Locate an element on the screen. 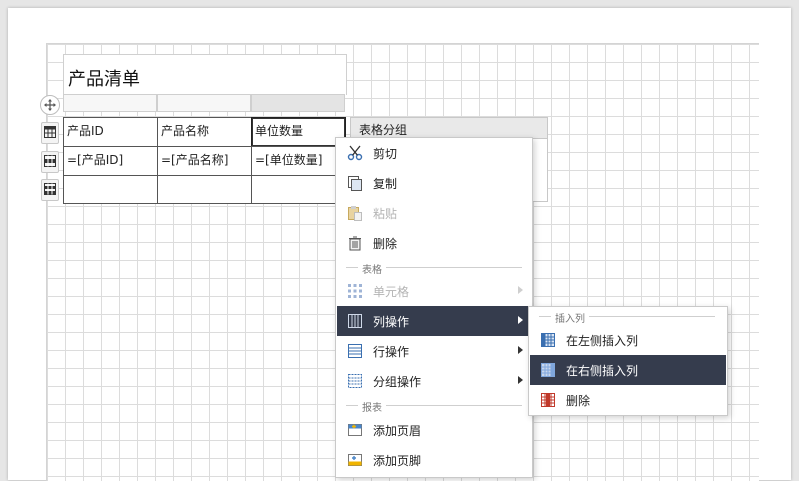 This screenshot has height=481, width=799. menu-item-label: 行操作 is located at coordinates (391, 351).